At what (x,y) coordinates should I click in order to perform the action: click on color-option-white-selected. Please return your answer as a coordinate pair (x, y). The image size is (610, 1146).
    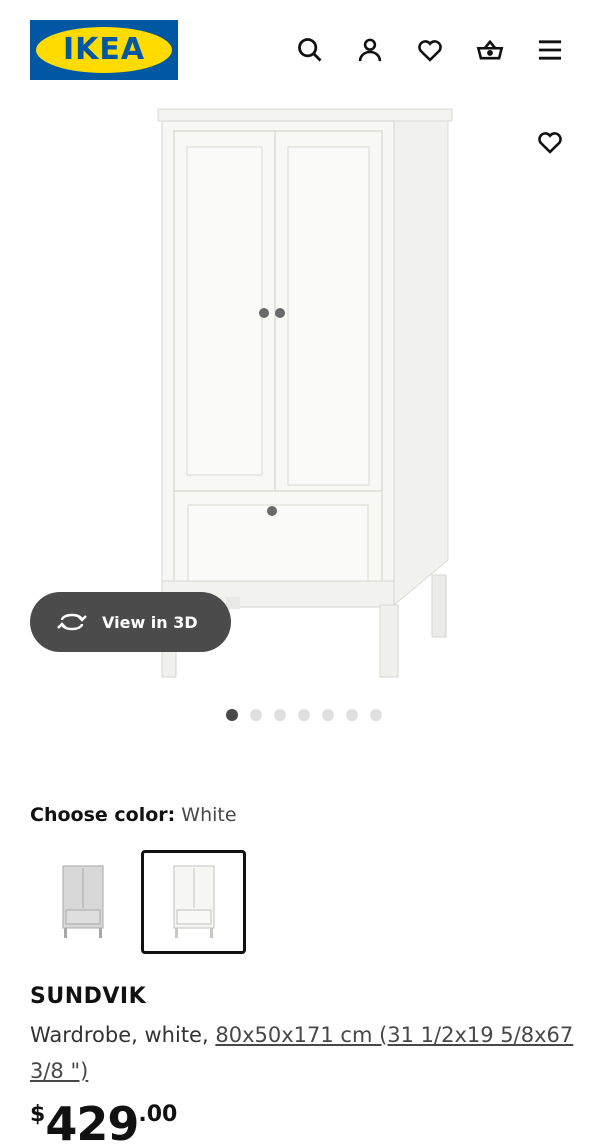
    Looking at the image, I should click on (193, 902).